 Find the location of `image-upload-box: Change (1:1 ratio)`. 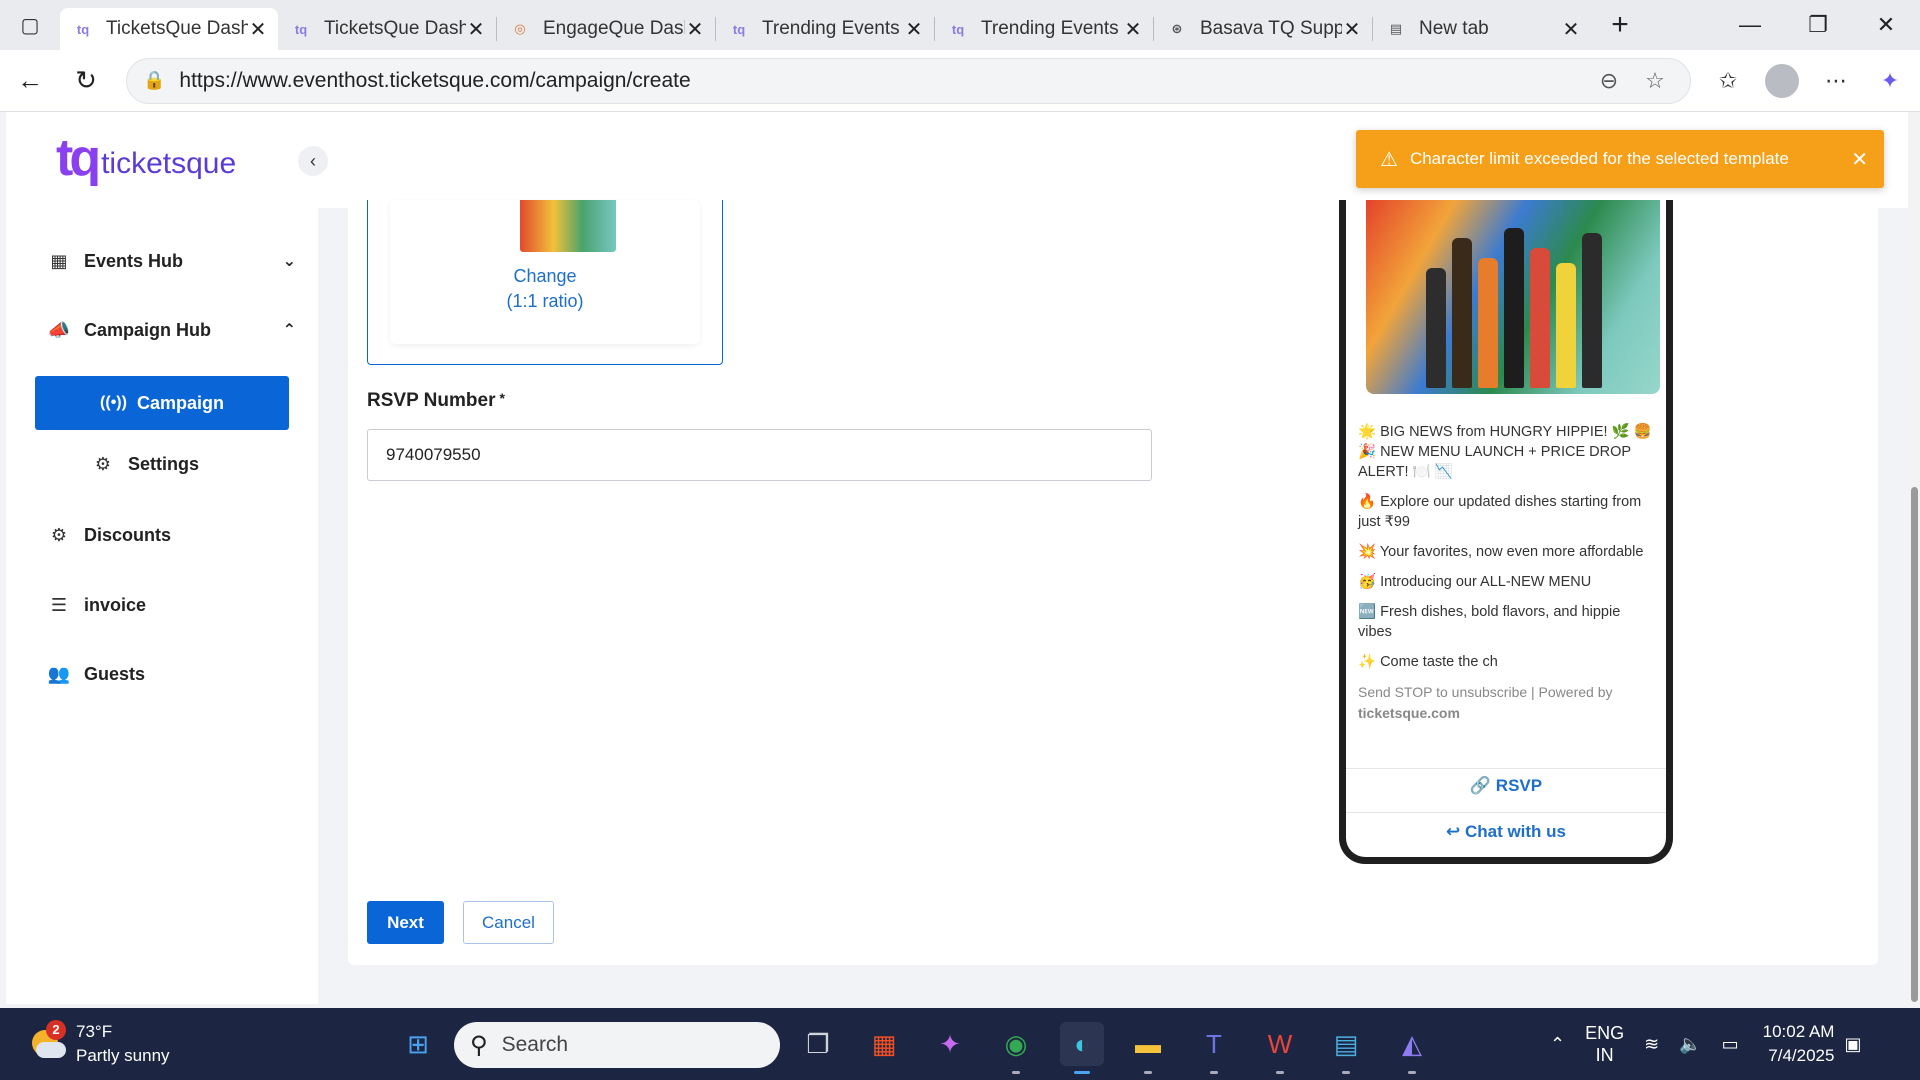

image-upload-box: Change (1:1 ratio) is located at coordinates (545, 282).